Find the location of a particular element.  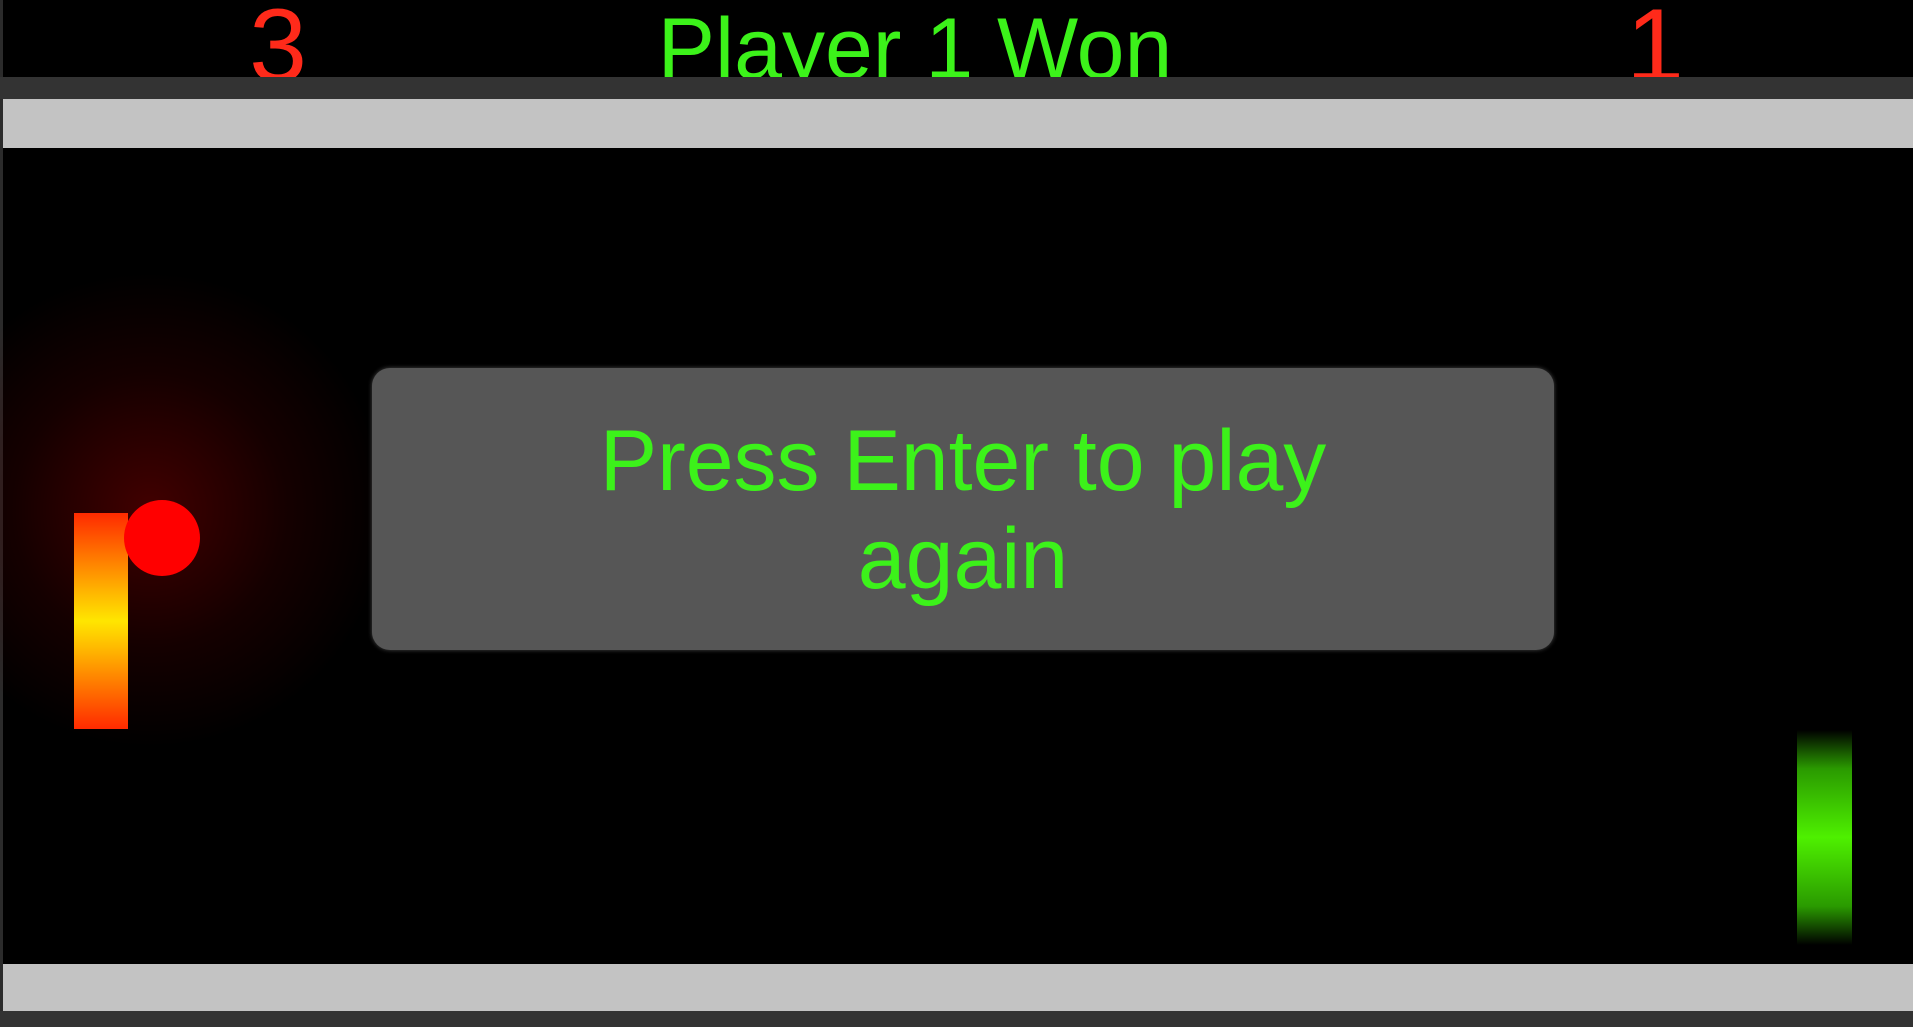

ball is located at coordinates (162, 538).